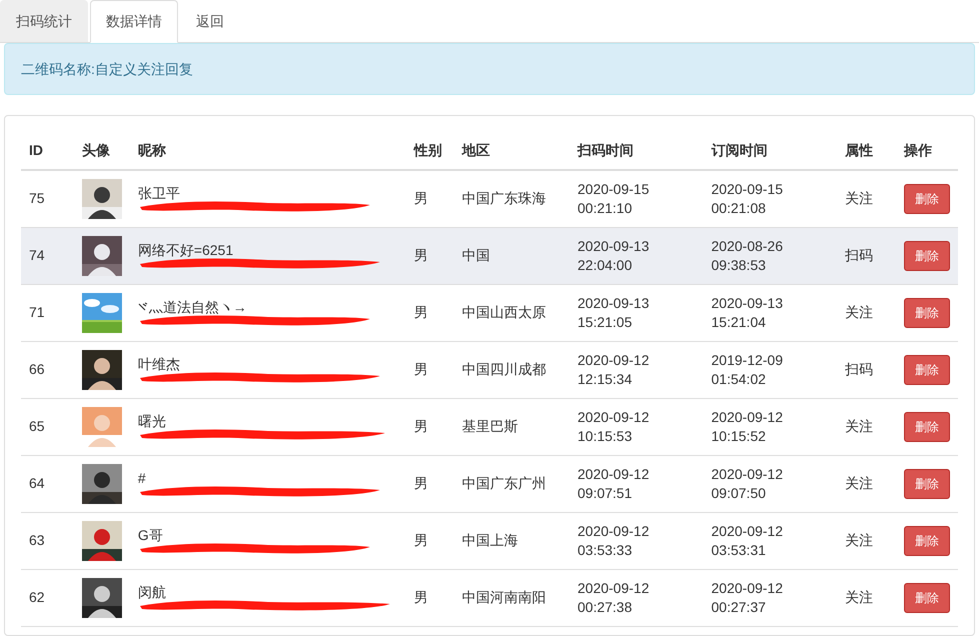  I want to click on tab: 扫码统计, so click(44, 21).